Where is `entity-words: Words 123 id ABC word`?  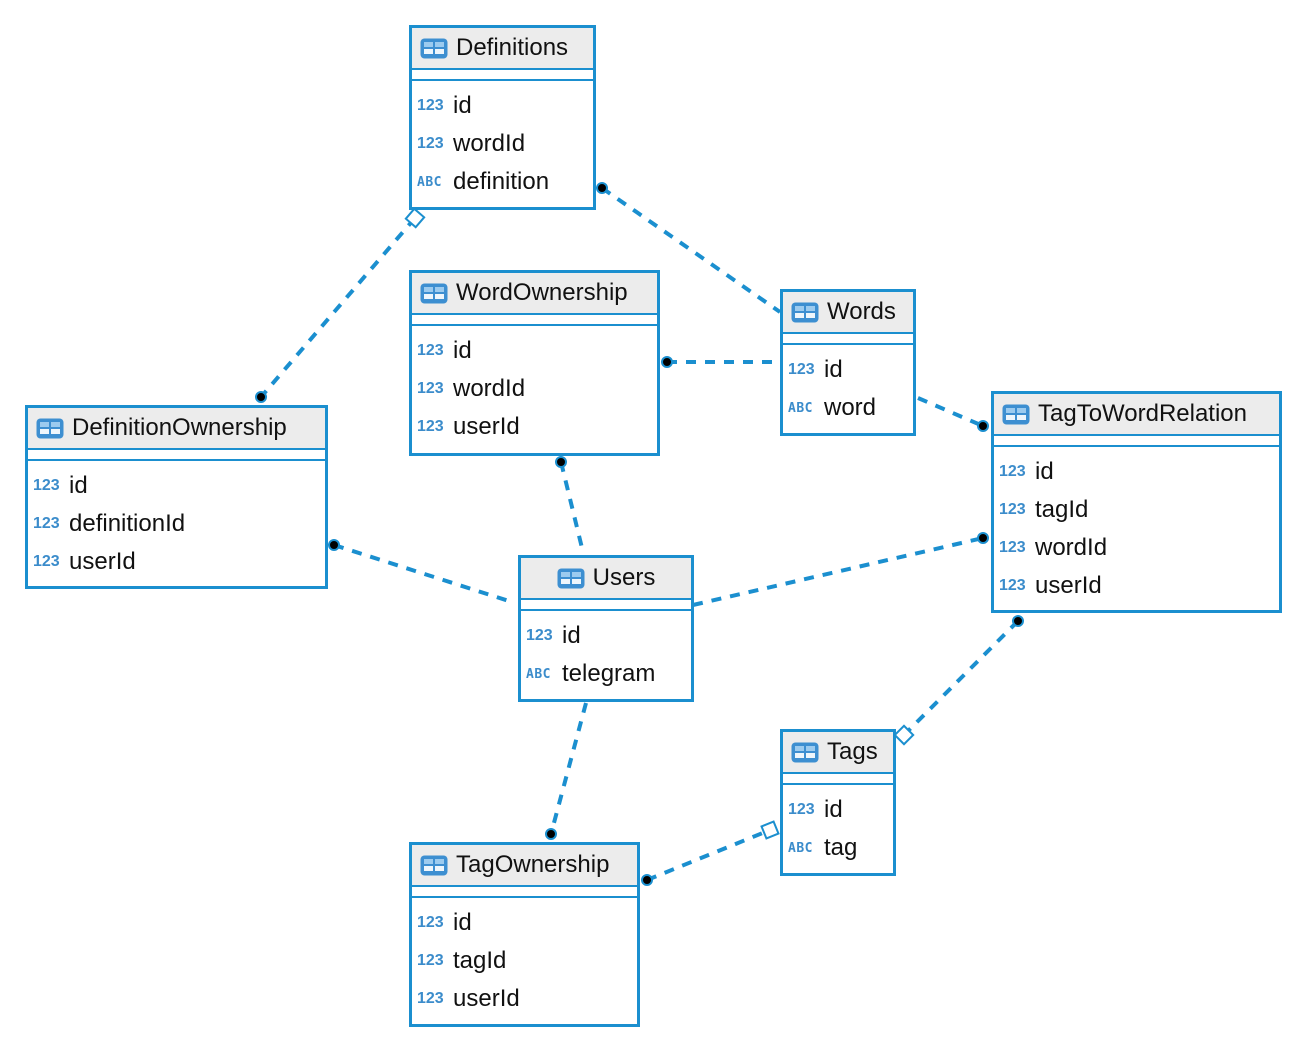
entity-words: Words 123 id ABC word is located at coordinates (848, 362).